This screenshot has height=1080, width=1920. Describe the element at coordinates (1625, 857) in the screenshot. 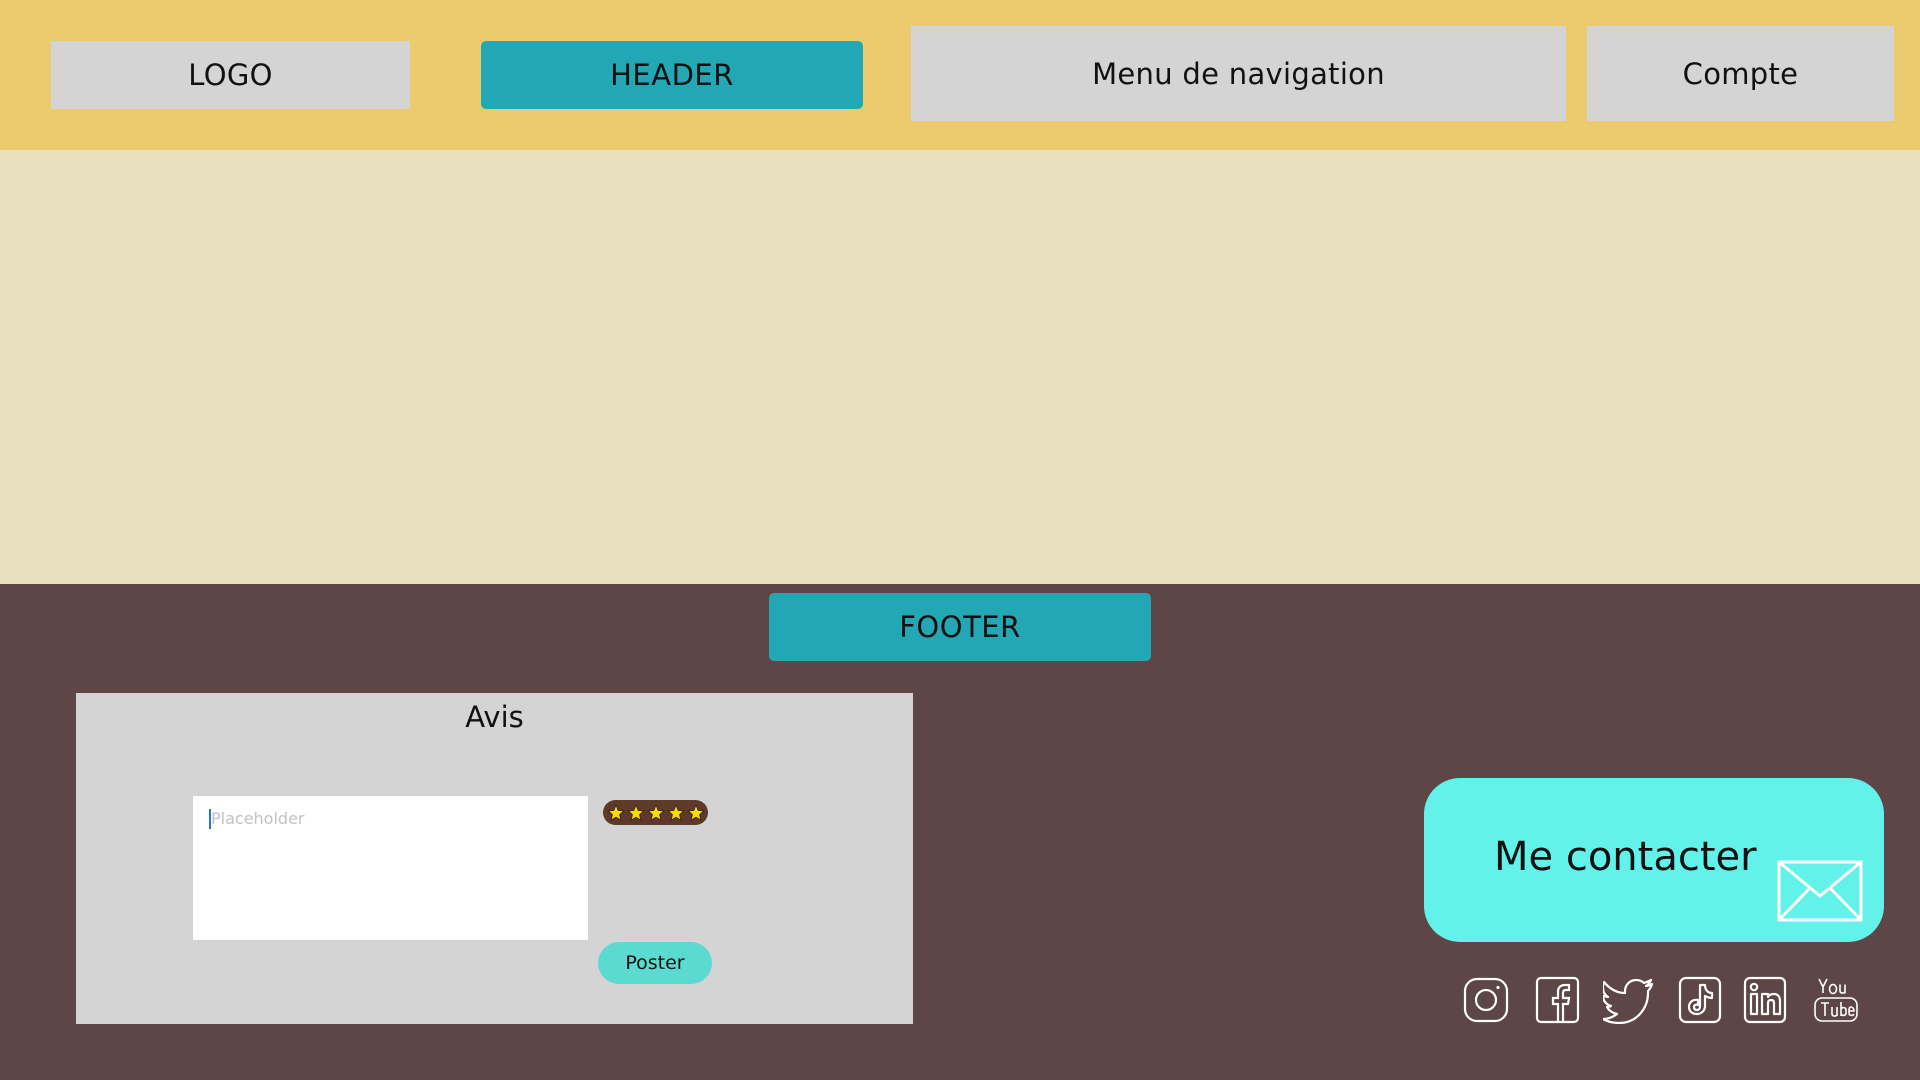

I see `contact-label: Me contacter` at that location.